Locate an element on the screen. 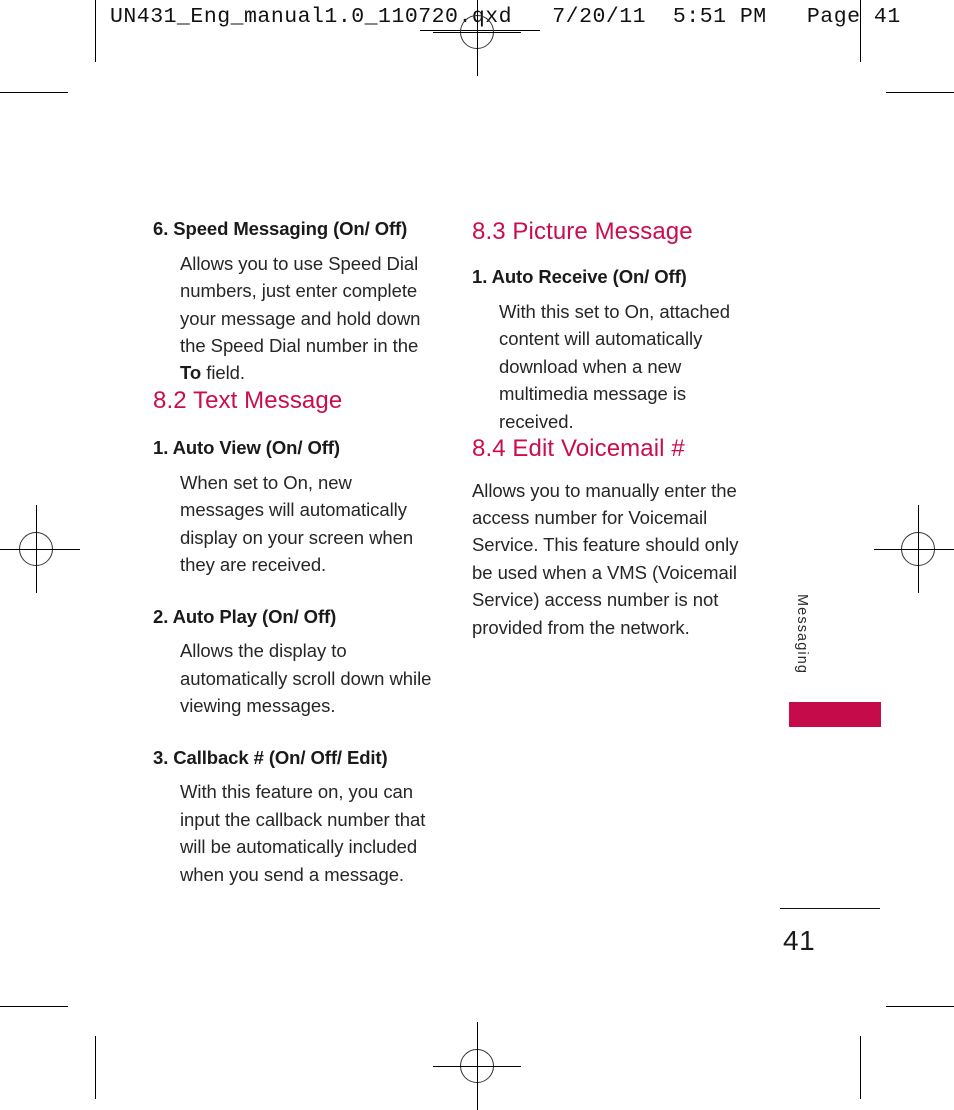 This screenshot has height=1110, width=954. list-item-title-speed-messaging: 6. Speed Messaging (On/ Off) is located at coordinates (280, 228).